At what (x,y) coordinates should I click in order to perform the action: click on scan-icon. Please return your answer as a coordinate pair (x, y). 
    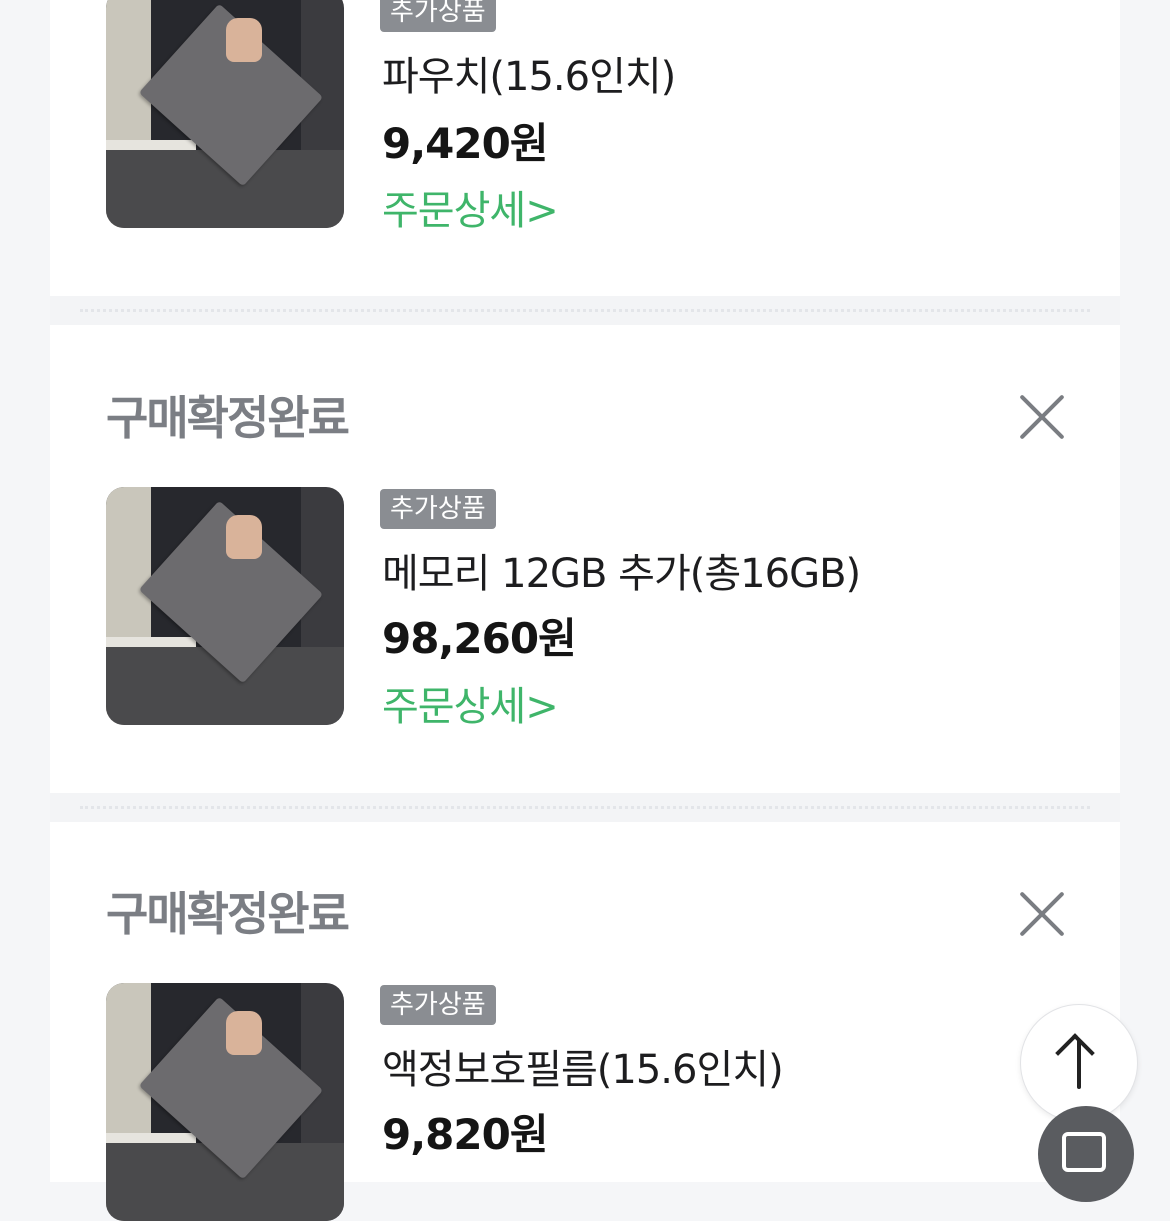
    Looking at the image, I should click on (1084, 1152).